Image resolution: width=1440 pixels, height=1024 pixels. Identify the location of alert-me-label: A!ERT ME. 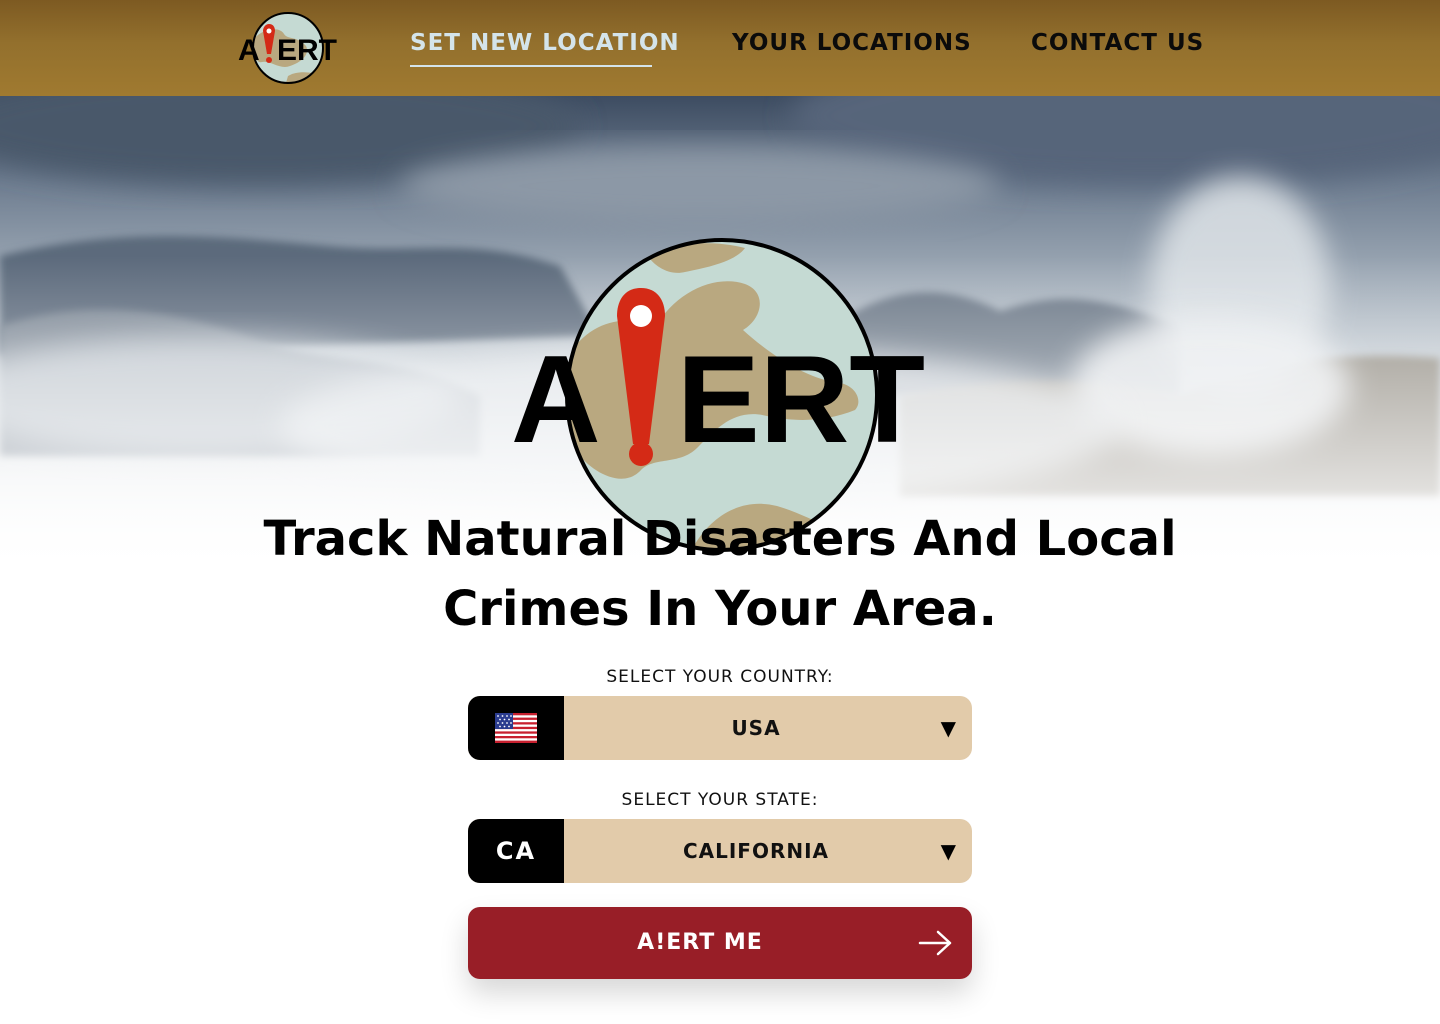
(700, 942).